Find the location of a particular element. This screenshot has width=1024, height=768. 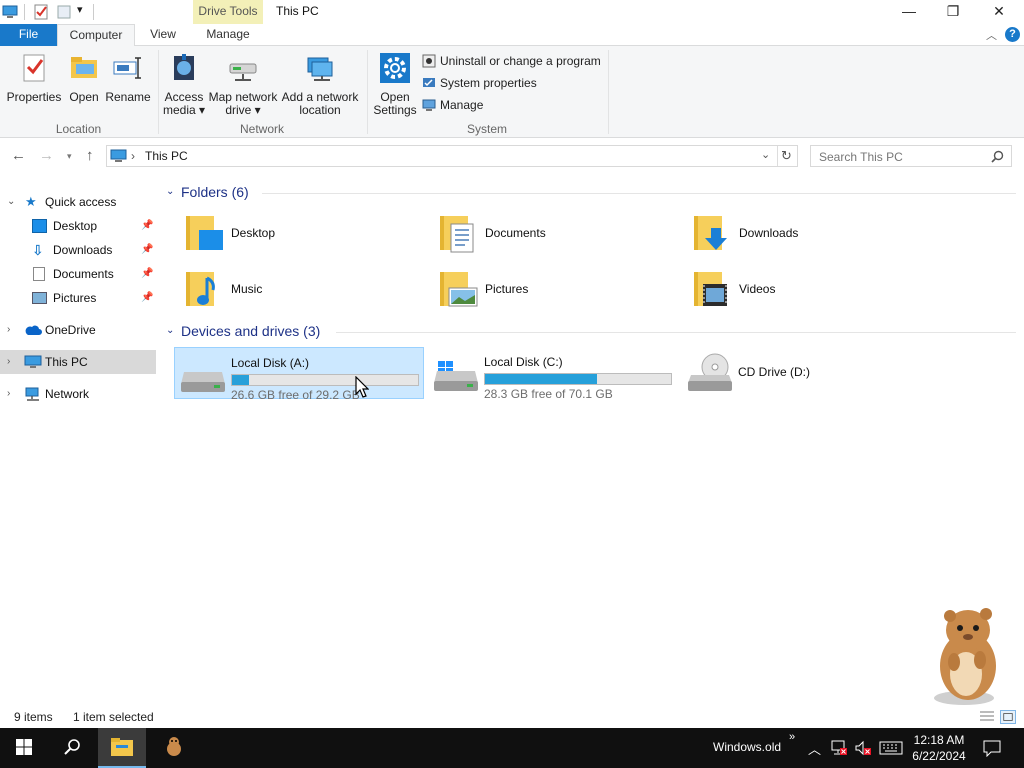

collapse-ribbon-icon: ︿ is located at coordinates (991, 35).